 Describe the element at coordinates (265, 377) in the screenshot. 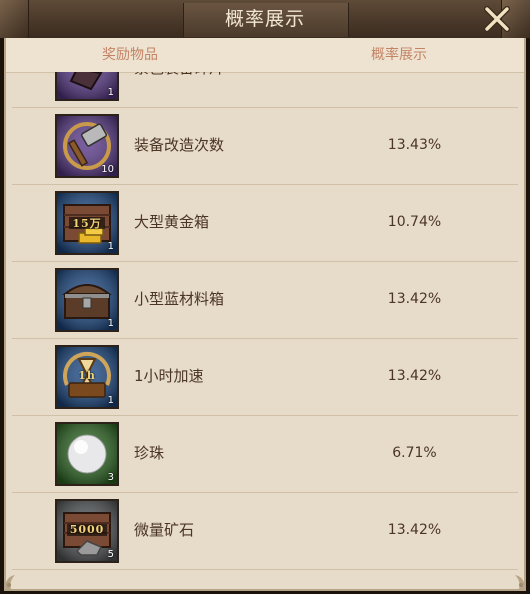

I see `reward-row: 1h 1 1小时加速 13.42%` at that location.